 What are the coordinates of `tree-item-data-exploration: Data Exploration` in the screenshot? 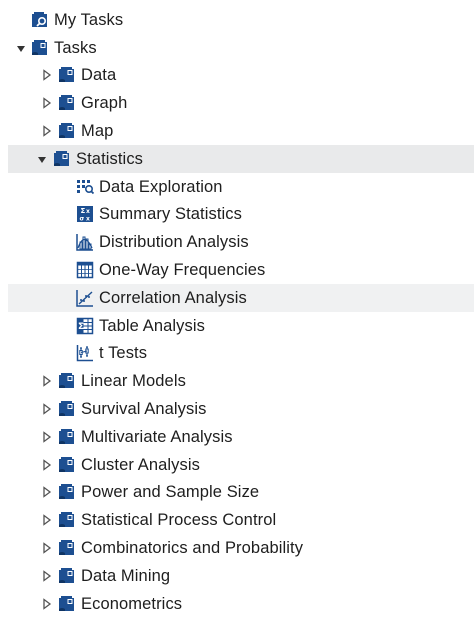 It's located at (237, 187).